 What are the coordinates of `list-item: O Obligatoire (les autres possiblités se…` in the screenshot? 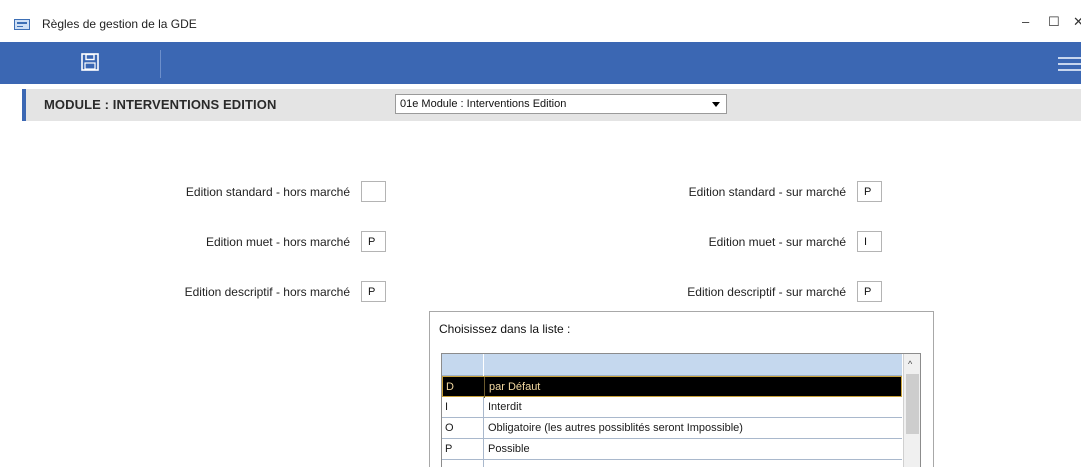 It's located at (672, 428).